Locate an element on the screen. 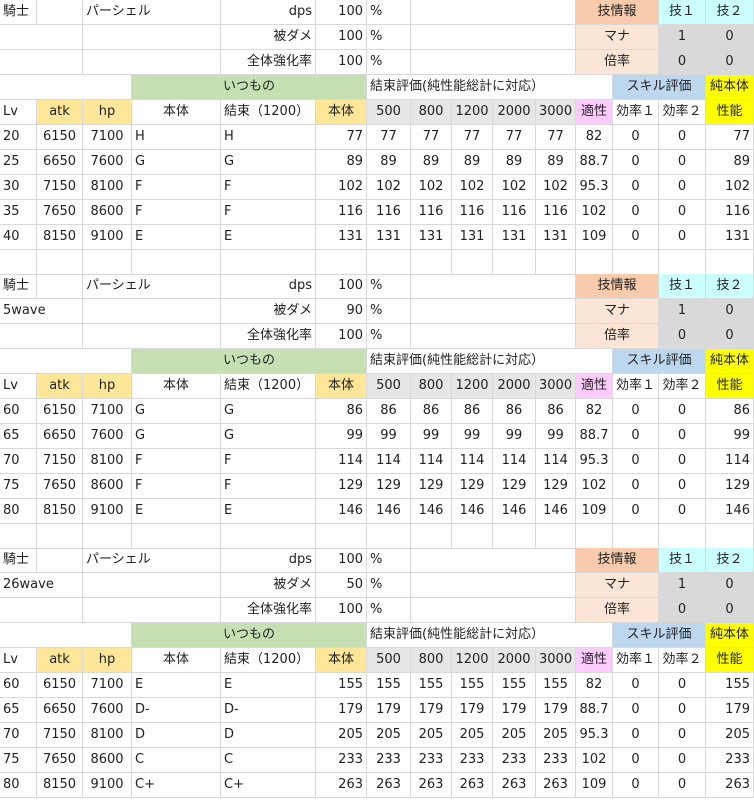  col-eff2-header: 効率２ is located at coordinates (682, 112).